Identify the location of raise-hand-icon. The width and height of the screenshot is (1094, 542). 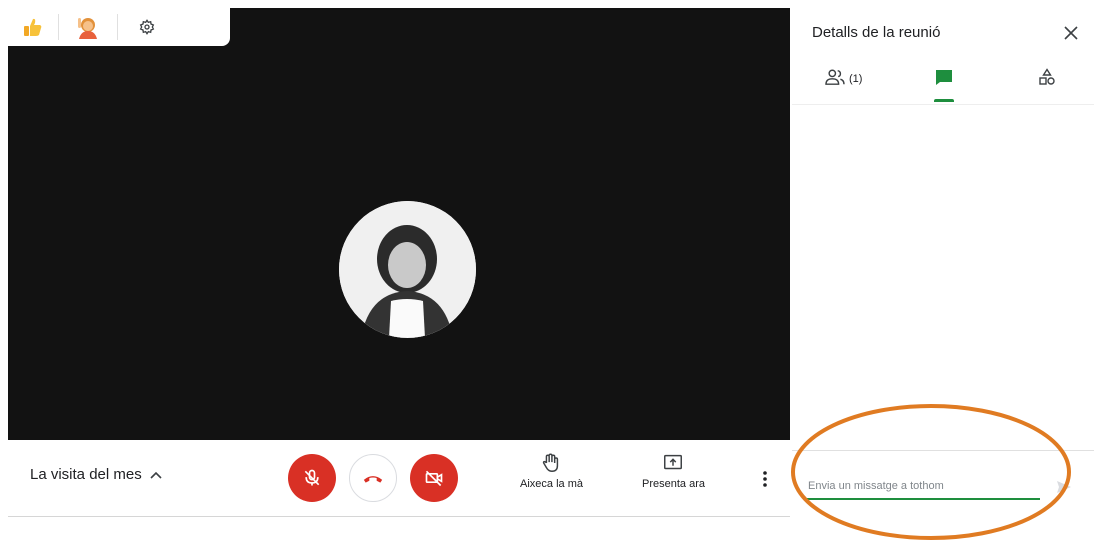
(551, 462).